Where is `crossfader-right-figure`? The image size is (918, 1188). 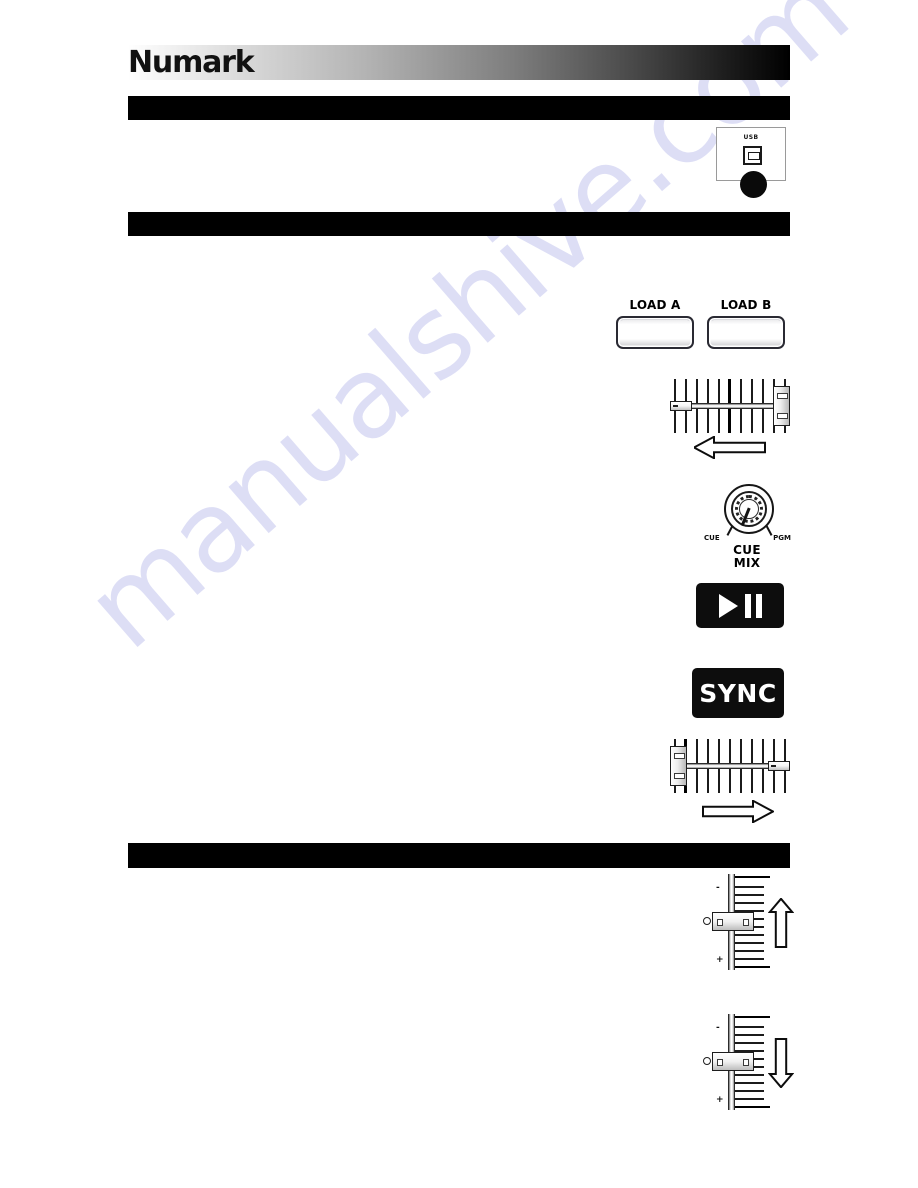 crossfader-right-figure is located at coordinates (730, 784).